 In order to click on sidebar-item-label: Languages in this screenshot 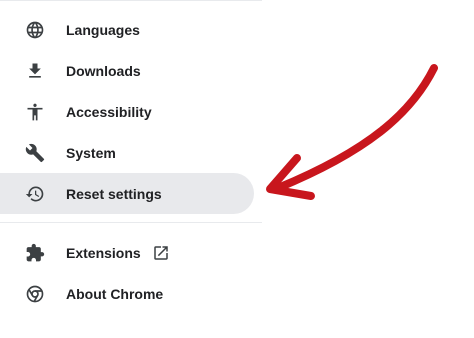, I will do `click(103, 29)`.